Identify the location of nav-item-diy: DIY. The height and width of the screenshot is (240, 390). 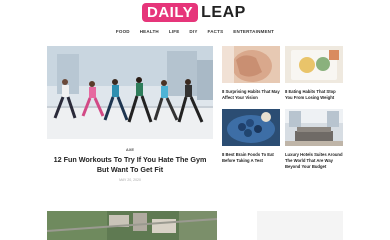
(193, 31).